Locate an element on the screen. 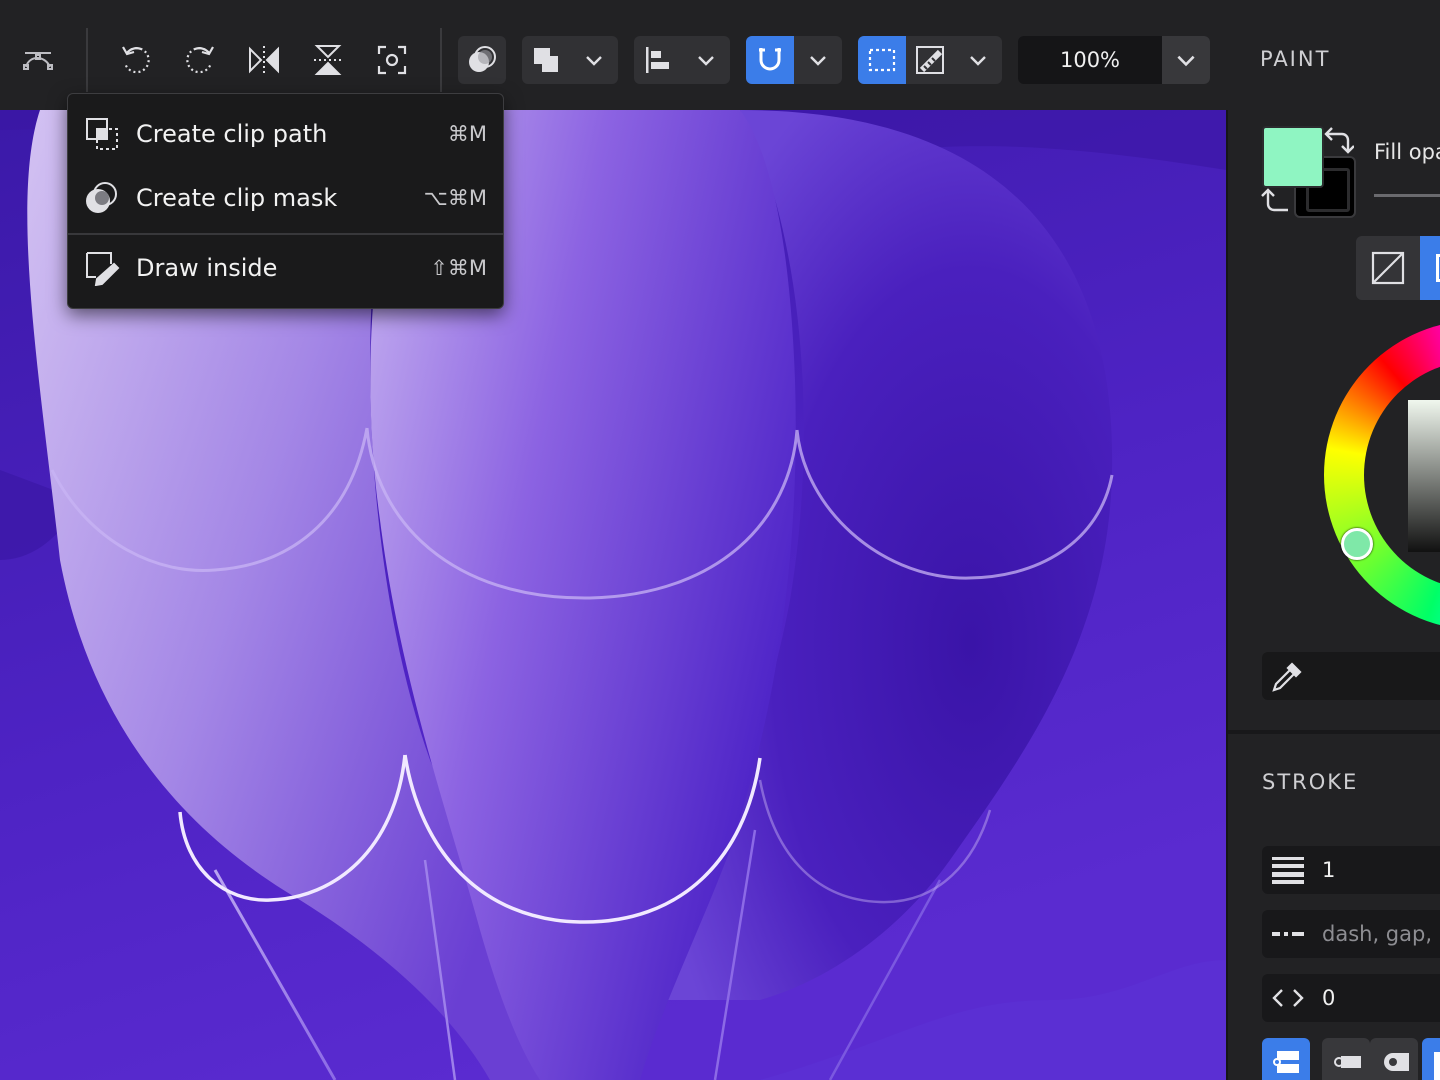 This screenshot has width=1440, height=1080. stroke-width-field: 1 is located at coordinates (1351, 870).